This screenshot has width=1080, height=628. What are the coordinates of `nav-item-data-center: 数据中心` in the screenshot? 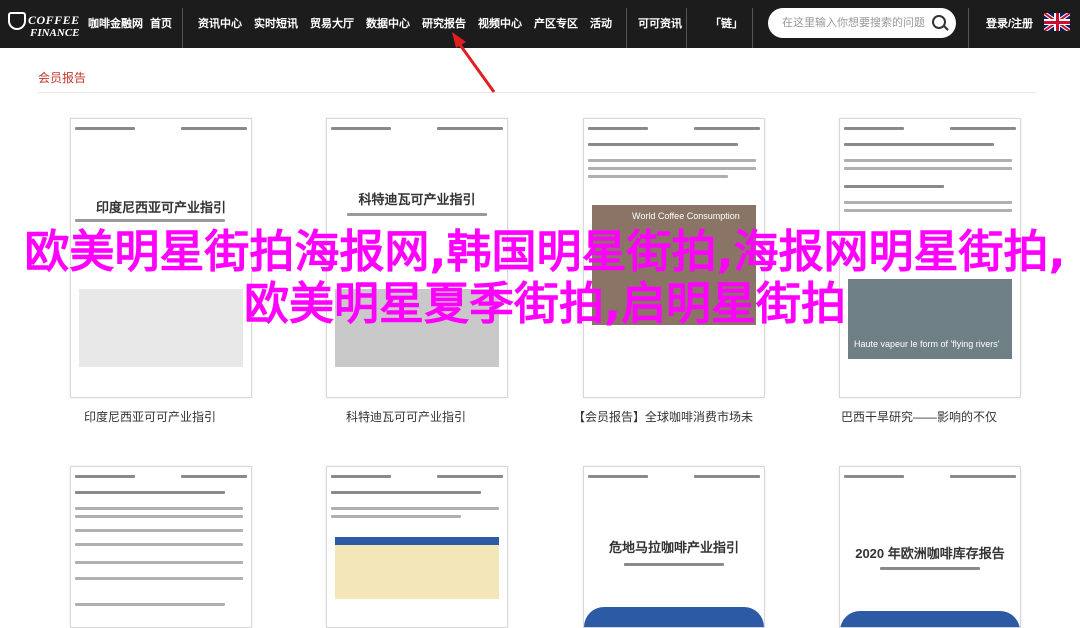 It's located at (388, 24).